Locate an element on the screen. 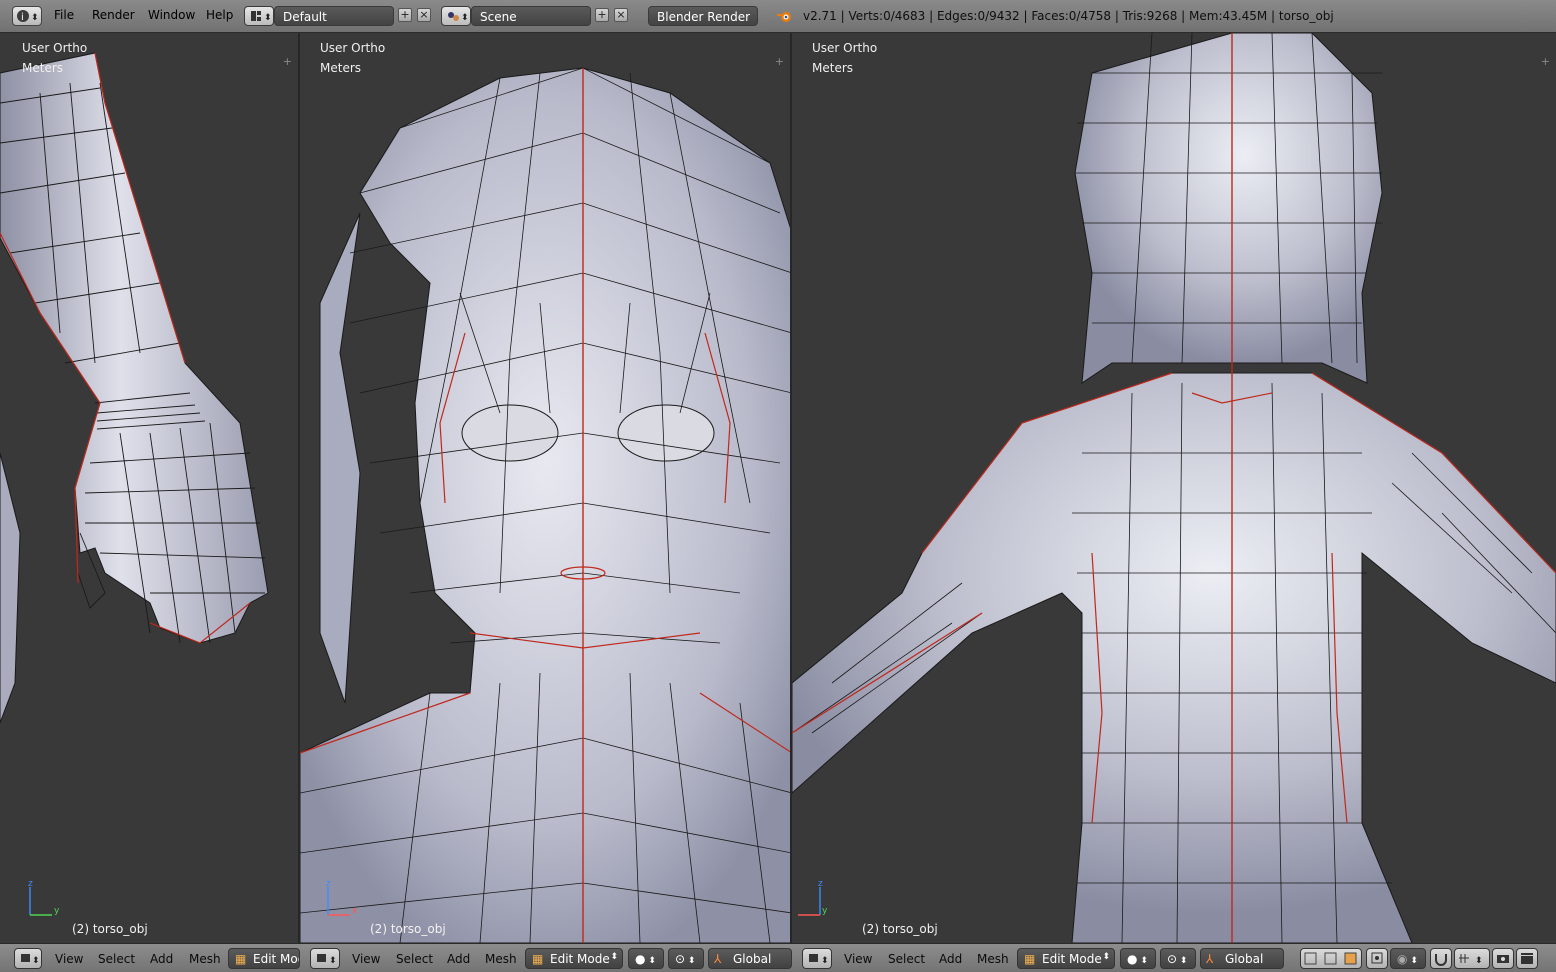 The image size is (1556, 972). scene-selector-button: ⬍ is located at coordinates (456, 16).